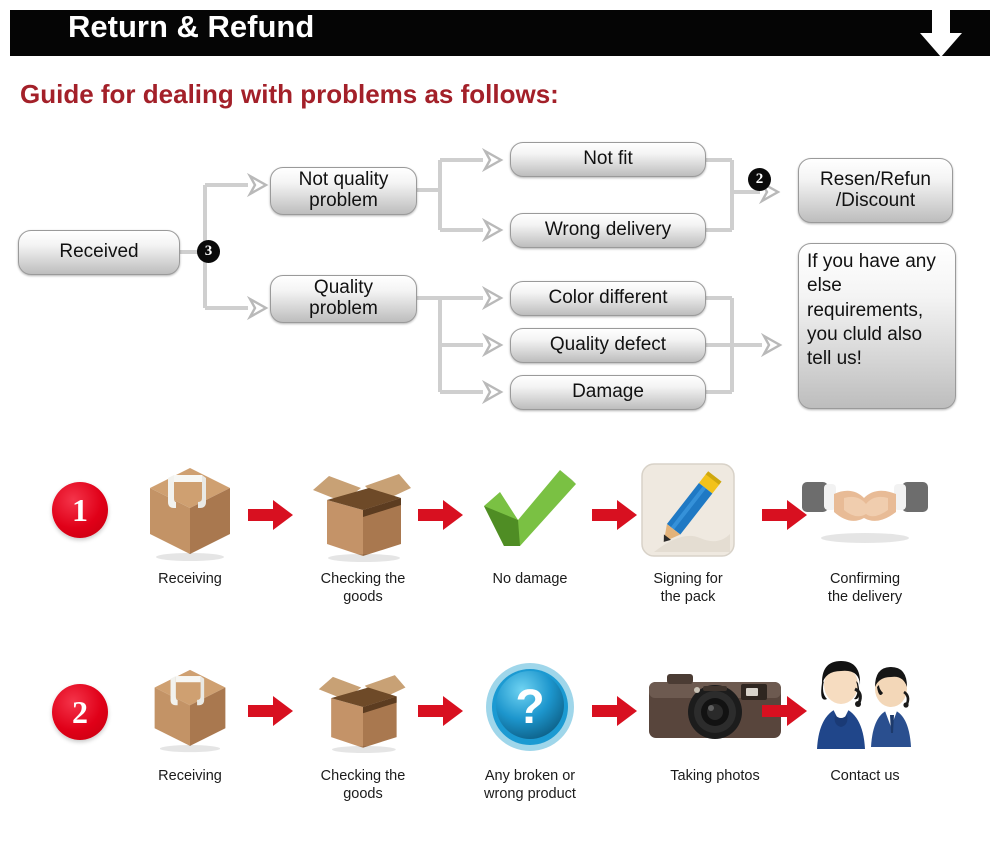  Describe the element at coordinates (865, 510) in the screenshot. I see `handshake-icon` at that location.